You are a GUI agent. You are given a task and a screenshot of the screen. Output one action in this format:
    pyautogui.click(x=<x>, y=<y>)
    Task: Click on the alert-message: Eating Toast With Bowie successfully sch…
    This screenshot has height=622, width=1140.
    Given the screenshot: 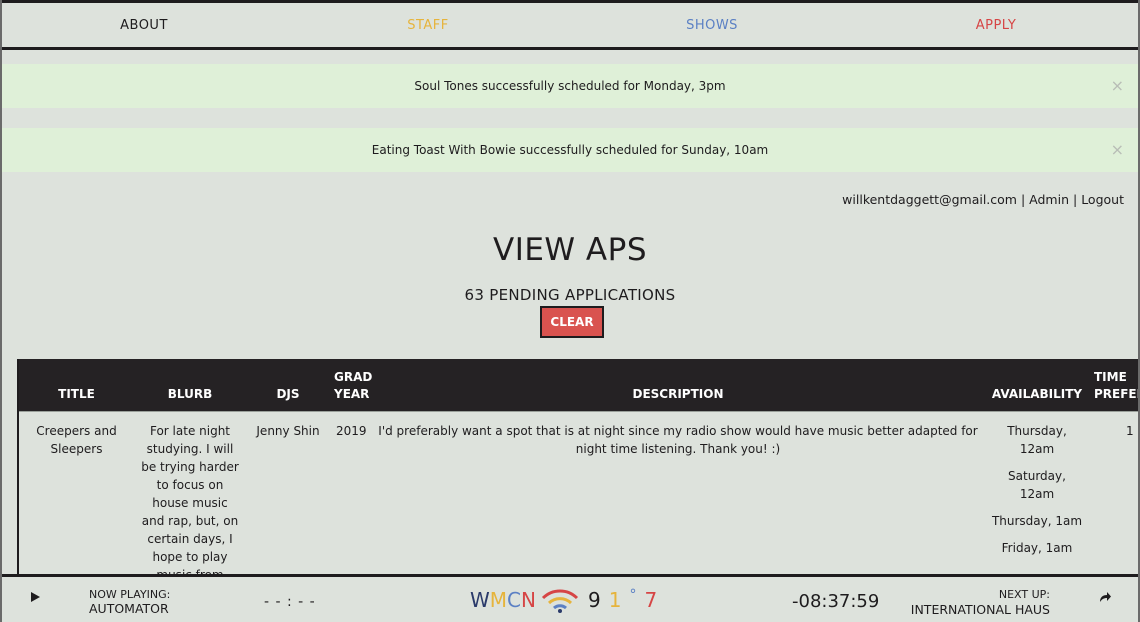 What is the action you would take?
    pyautogui.click(x=570, y=150)
    